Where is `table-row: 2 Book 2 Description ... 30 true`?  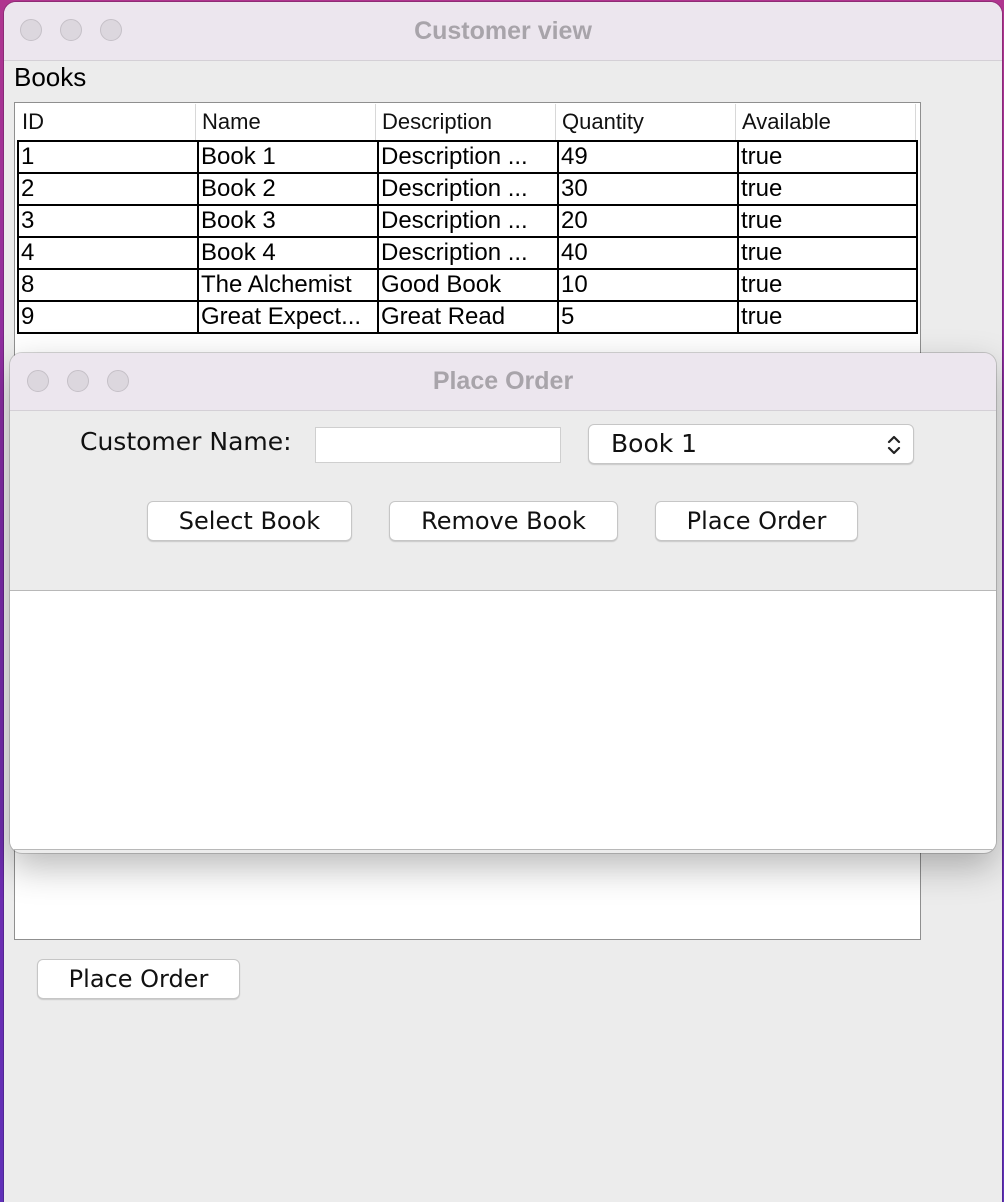
table-row: 2 Book 2 Description ... 30 true is located at coordinates (467, 190).